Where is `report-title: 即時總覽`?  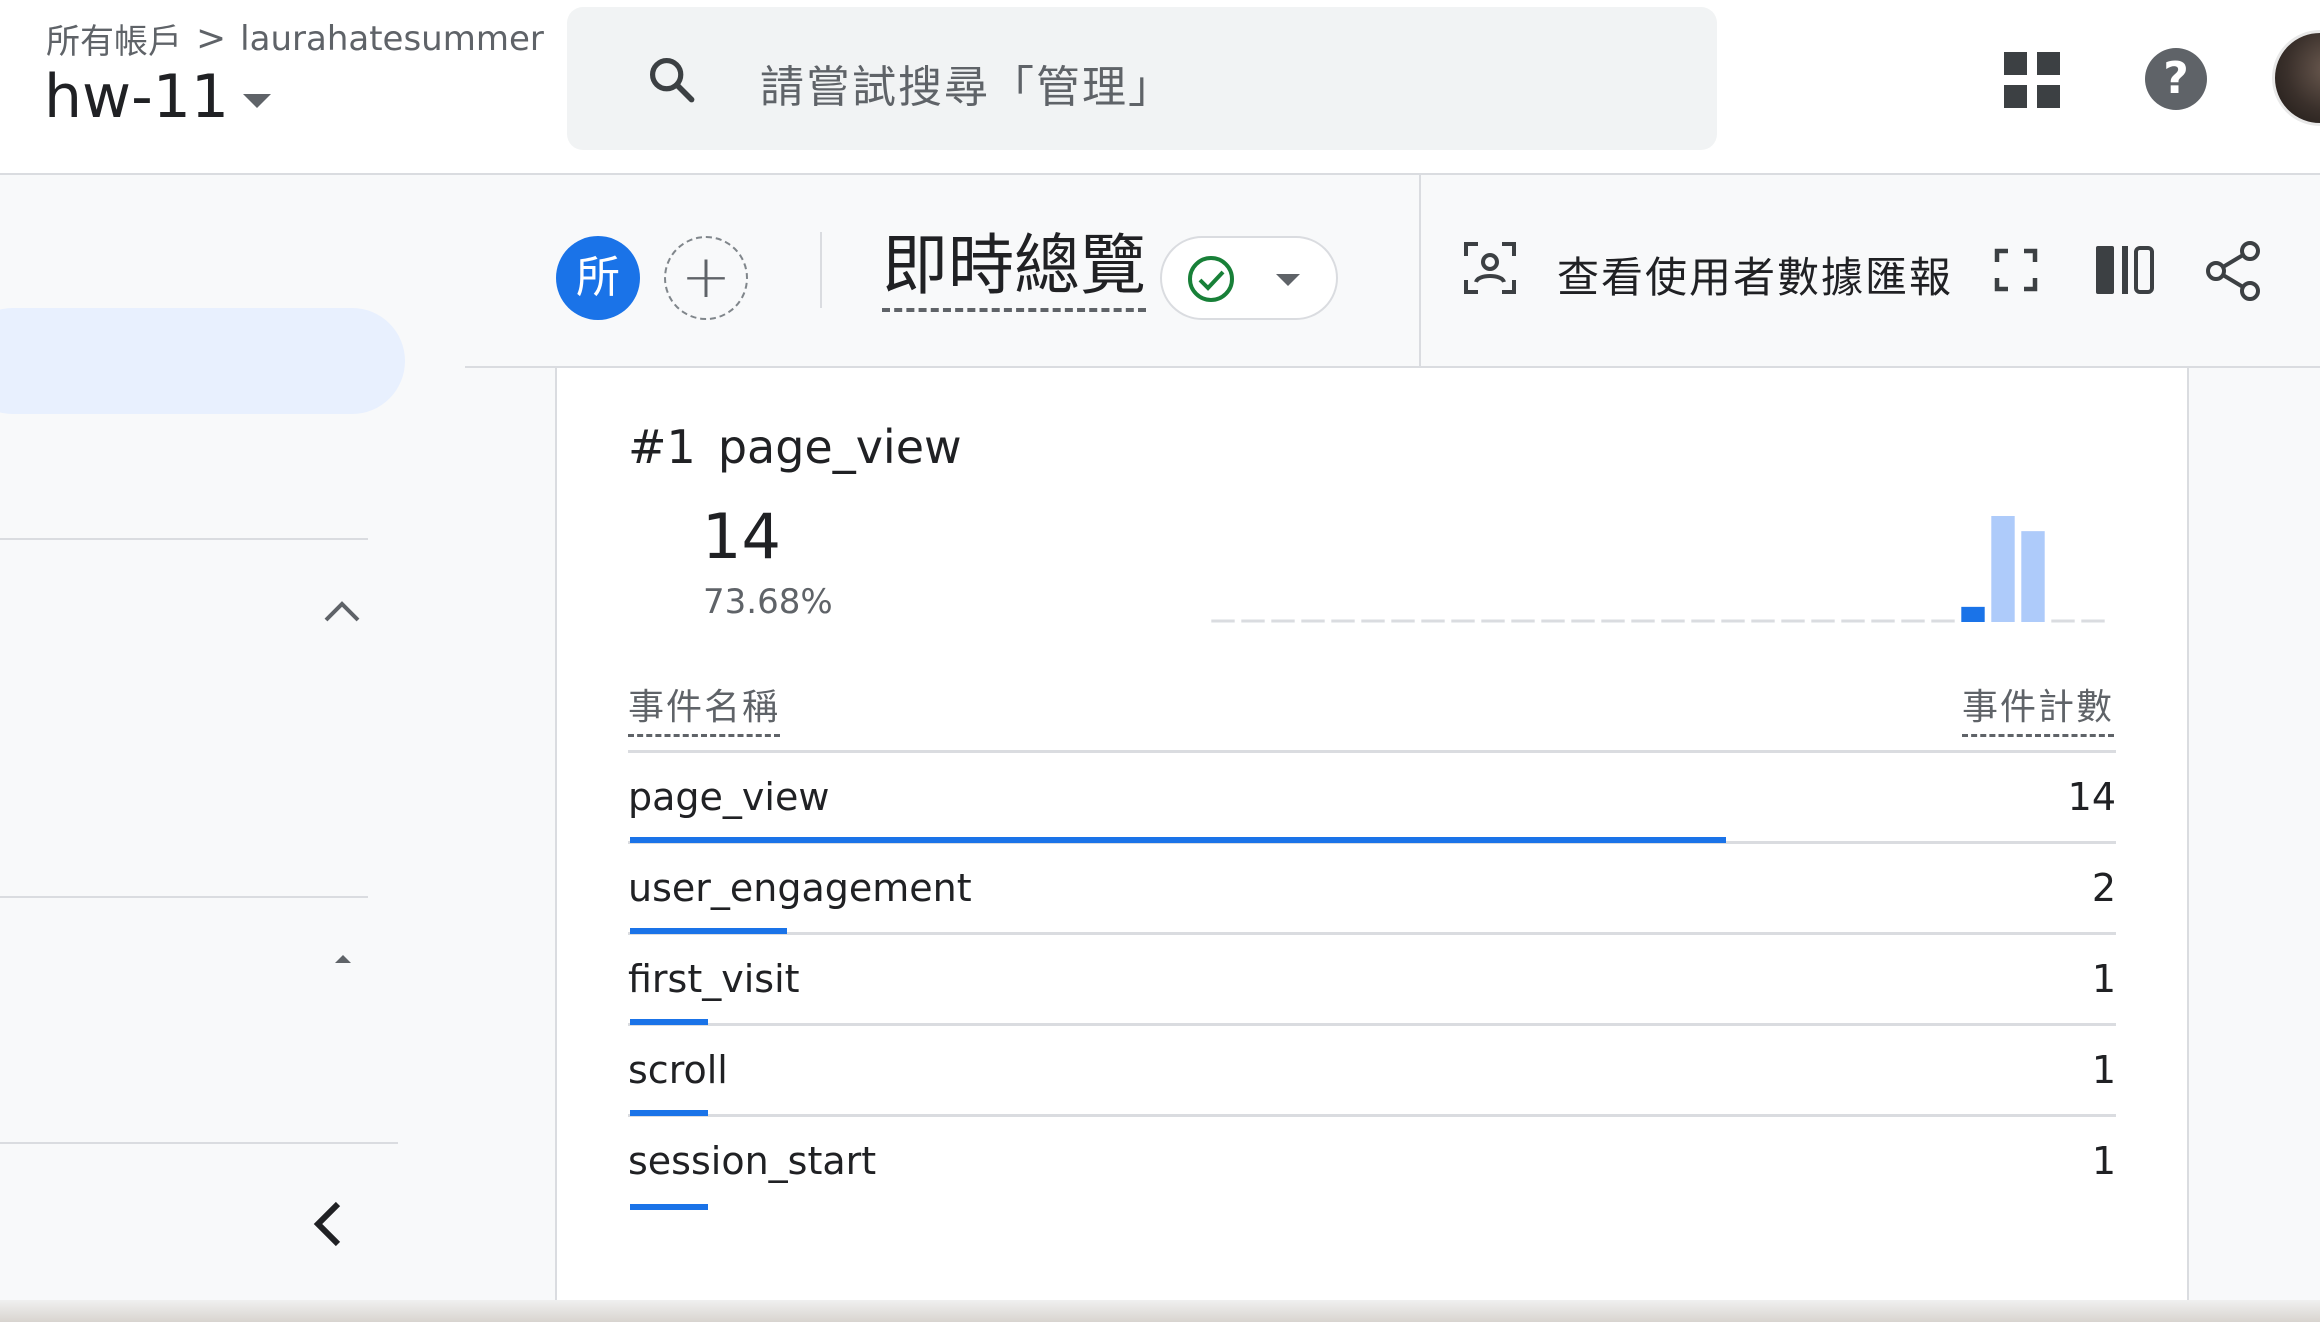
report-title: 即時總覽 is located at coordinates (1014, 270).